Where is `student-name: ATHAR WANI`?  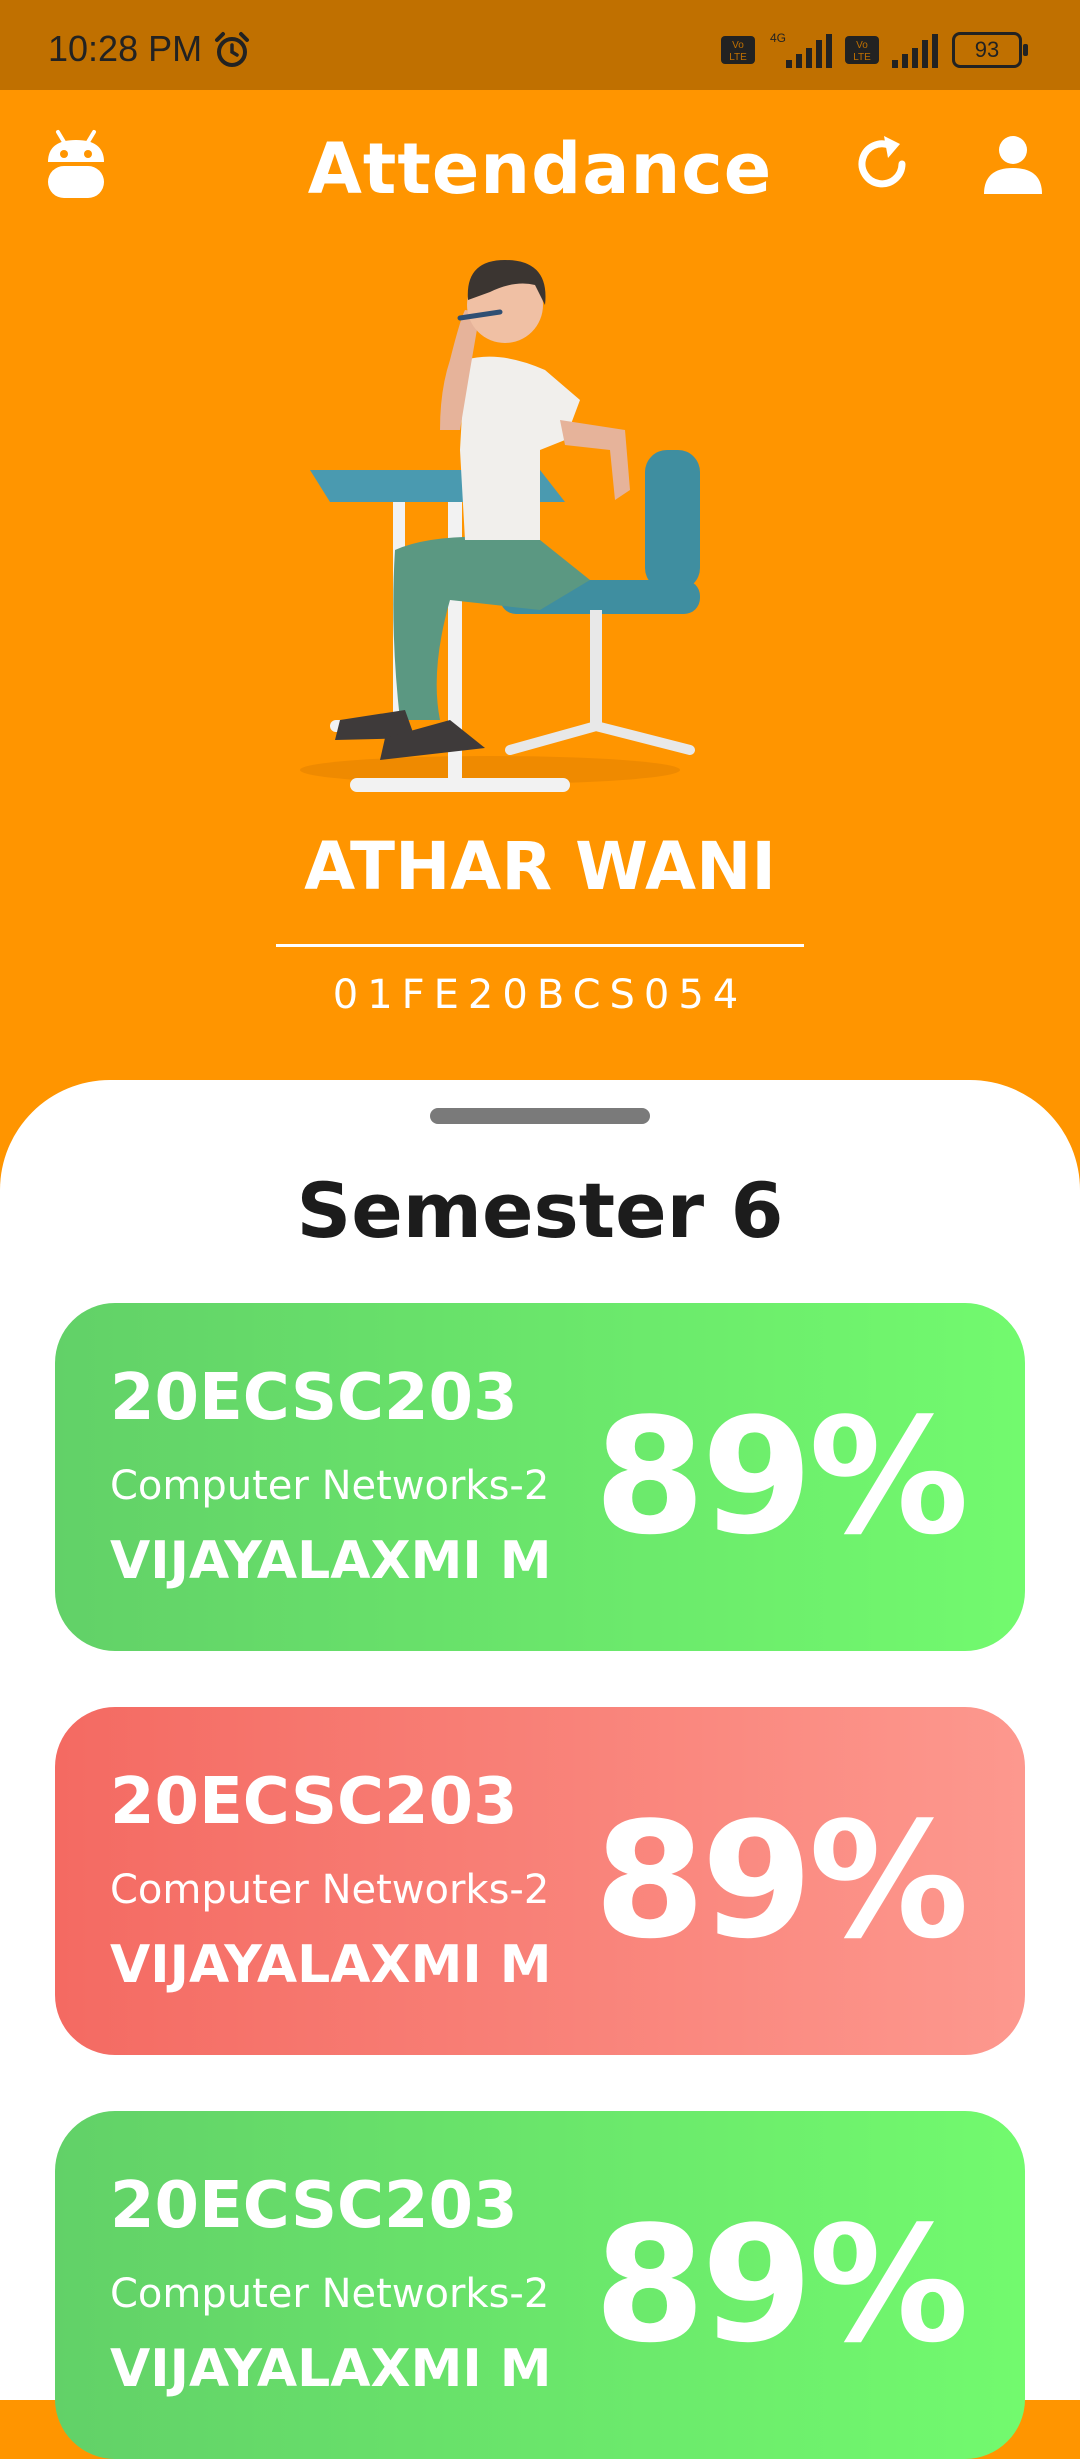
student-name: ATHAR WANI is located at coordinates (540, 866).